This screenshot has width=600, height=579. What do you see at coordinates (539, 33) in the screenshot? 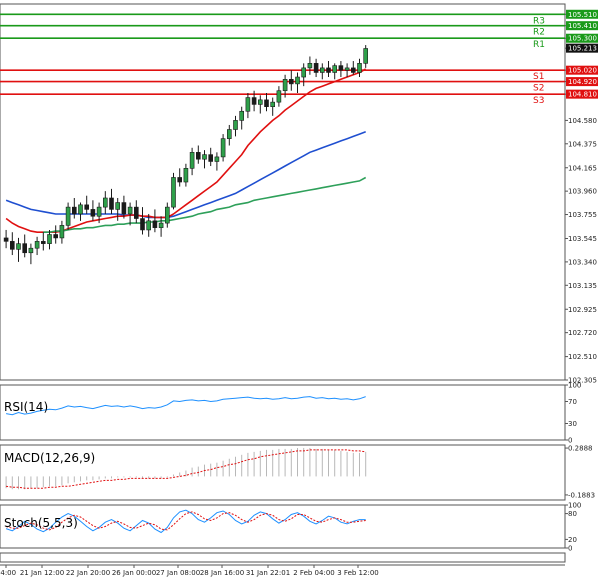
I see `level-label-r2: R2` at bounding box center [539, 33].